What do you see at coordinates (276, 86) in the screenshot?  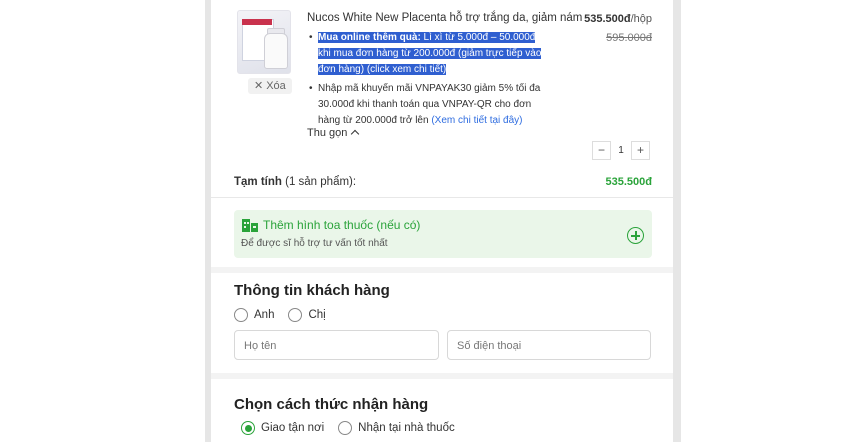 I see `remove-label: Xóa` at bounding box center [276, 86].